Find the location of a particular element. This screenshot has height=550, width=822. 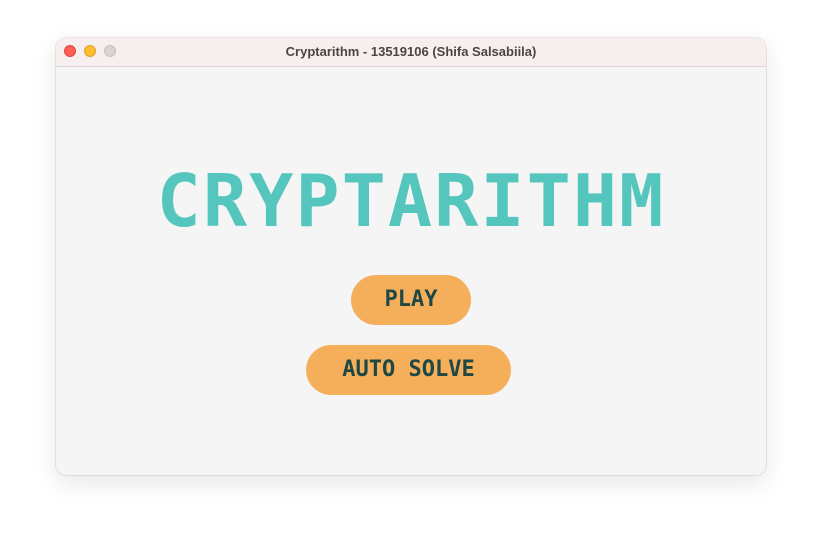

play-button: PLAY is located at coordinates (411, 300).